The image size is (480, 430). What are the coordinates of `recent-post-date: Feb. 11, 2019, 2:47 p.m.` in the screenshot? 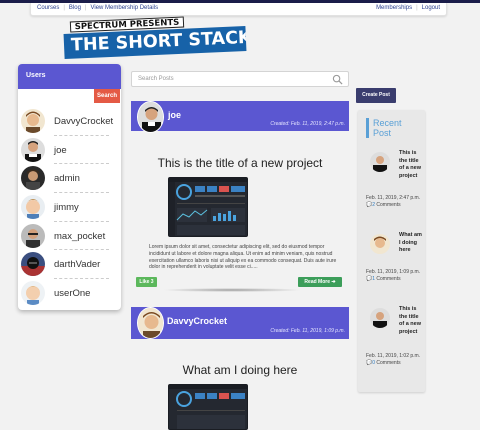 It's located at (393, 198).